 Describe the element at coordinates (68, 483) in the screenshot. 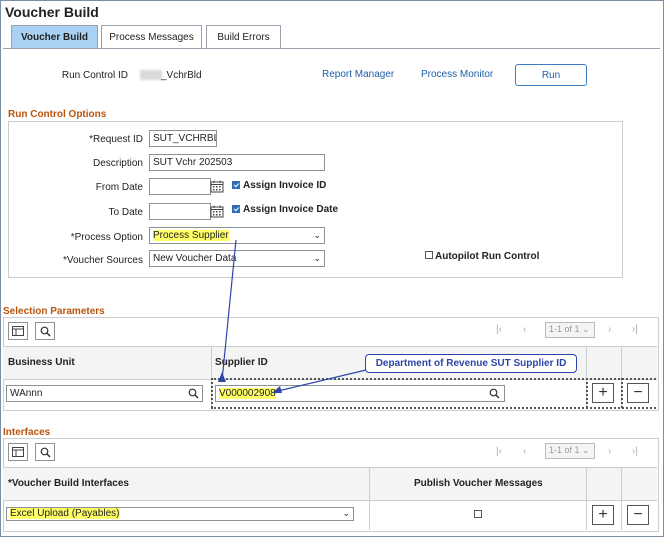

I see `col-voucher-build-interfaces: *Voucher Build Interfaces` at that location.